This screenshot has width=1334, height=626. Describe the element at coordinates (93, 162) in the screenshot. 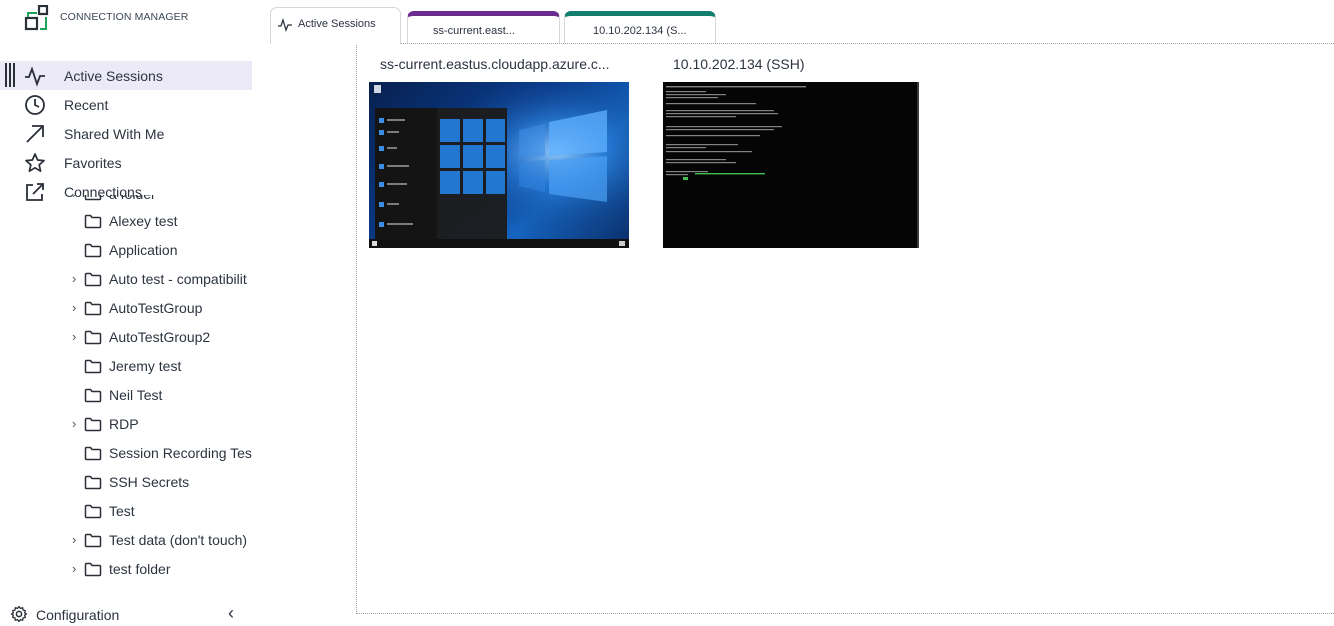

I see `nav-label: Favorites` at that location.